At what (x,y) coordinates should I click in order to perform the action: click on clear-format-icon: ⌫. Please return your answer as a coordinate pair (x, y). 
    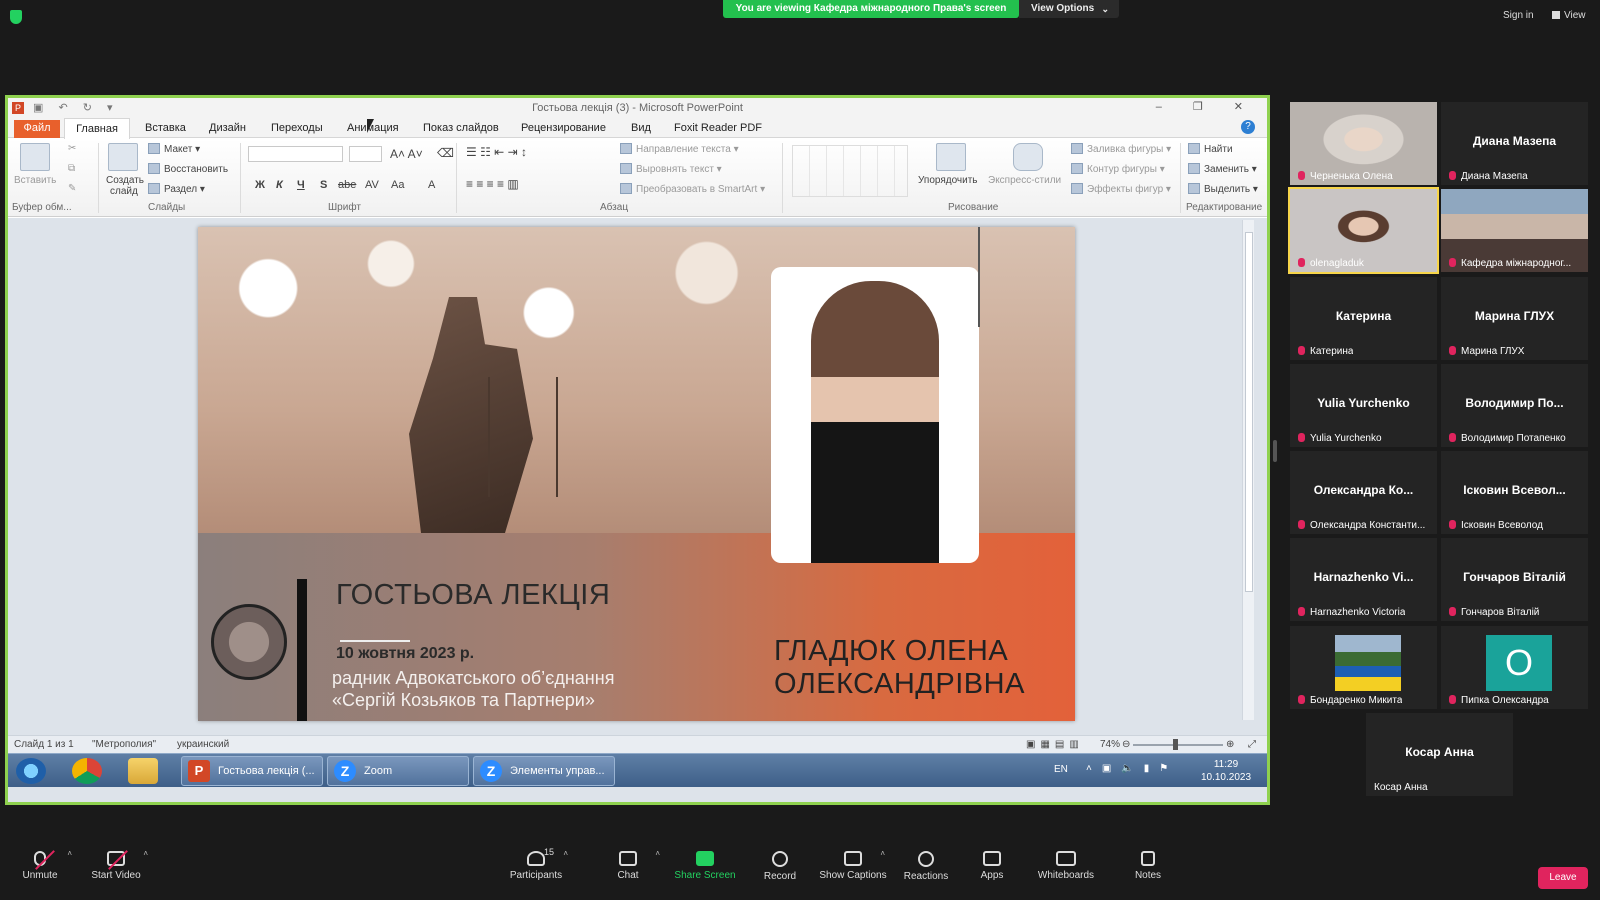
    Looking at the image, I should click on (445, 153).